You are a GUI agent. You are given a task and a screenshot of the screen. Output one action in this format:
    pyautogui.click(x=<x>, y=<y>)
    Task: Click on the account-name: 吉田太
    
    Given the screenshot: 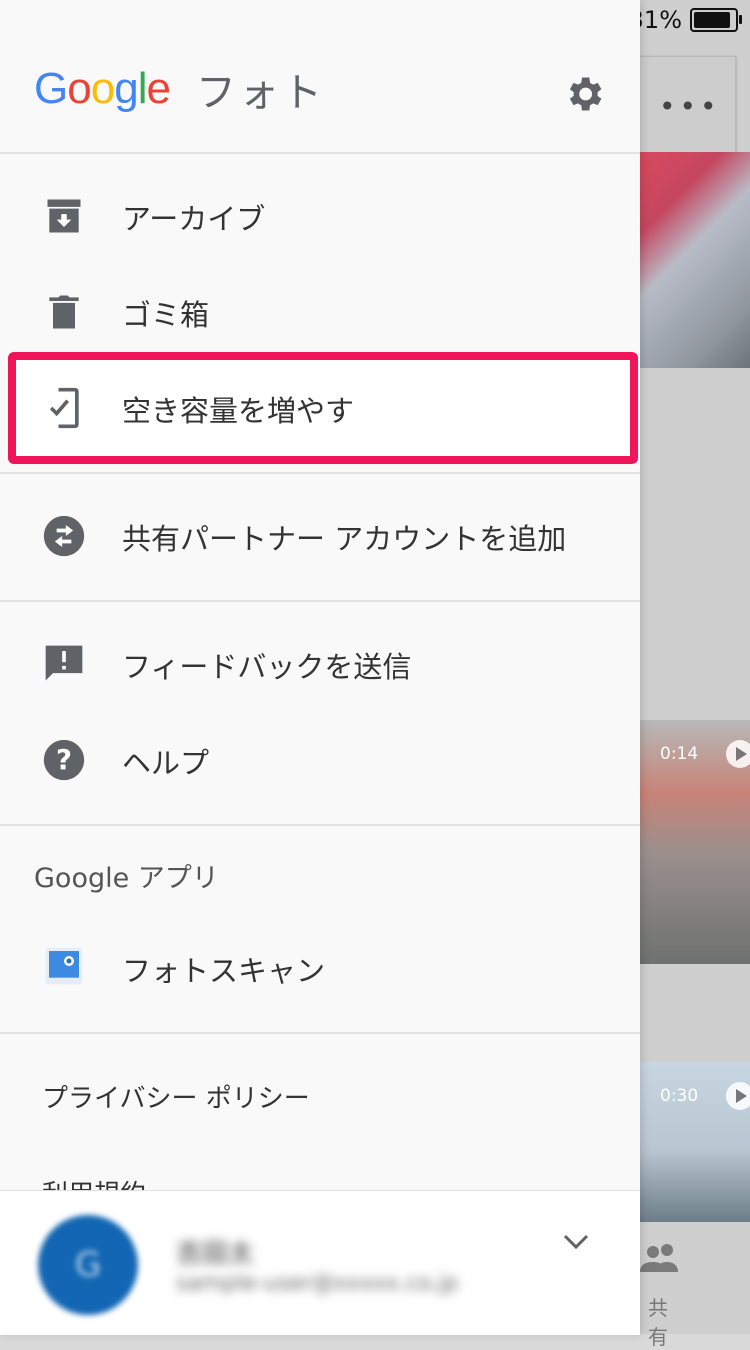 What is the action you would take?
    pyautogui.click(x=215, y=1254)
    